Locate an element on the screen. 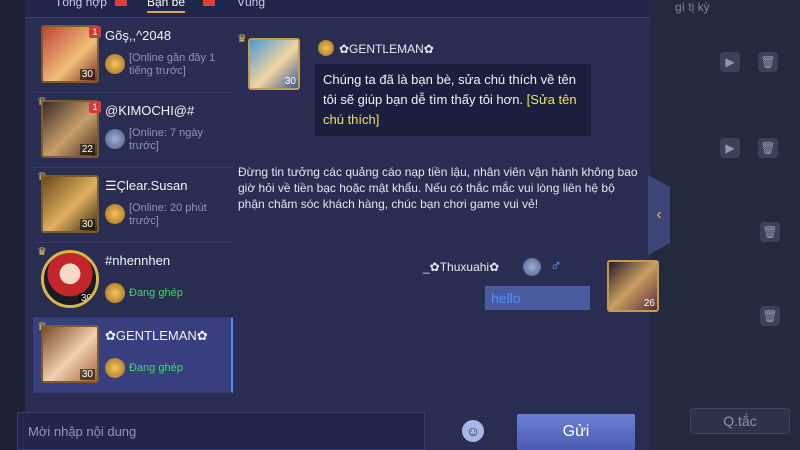 The height and width of the screenshot is (450, 800). tab-bar: Tổng hợp Bạn bè Vùng is located at coordinates (337, 9).